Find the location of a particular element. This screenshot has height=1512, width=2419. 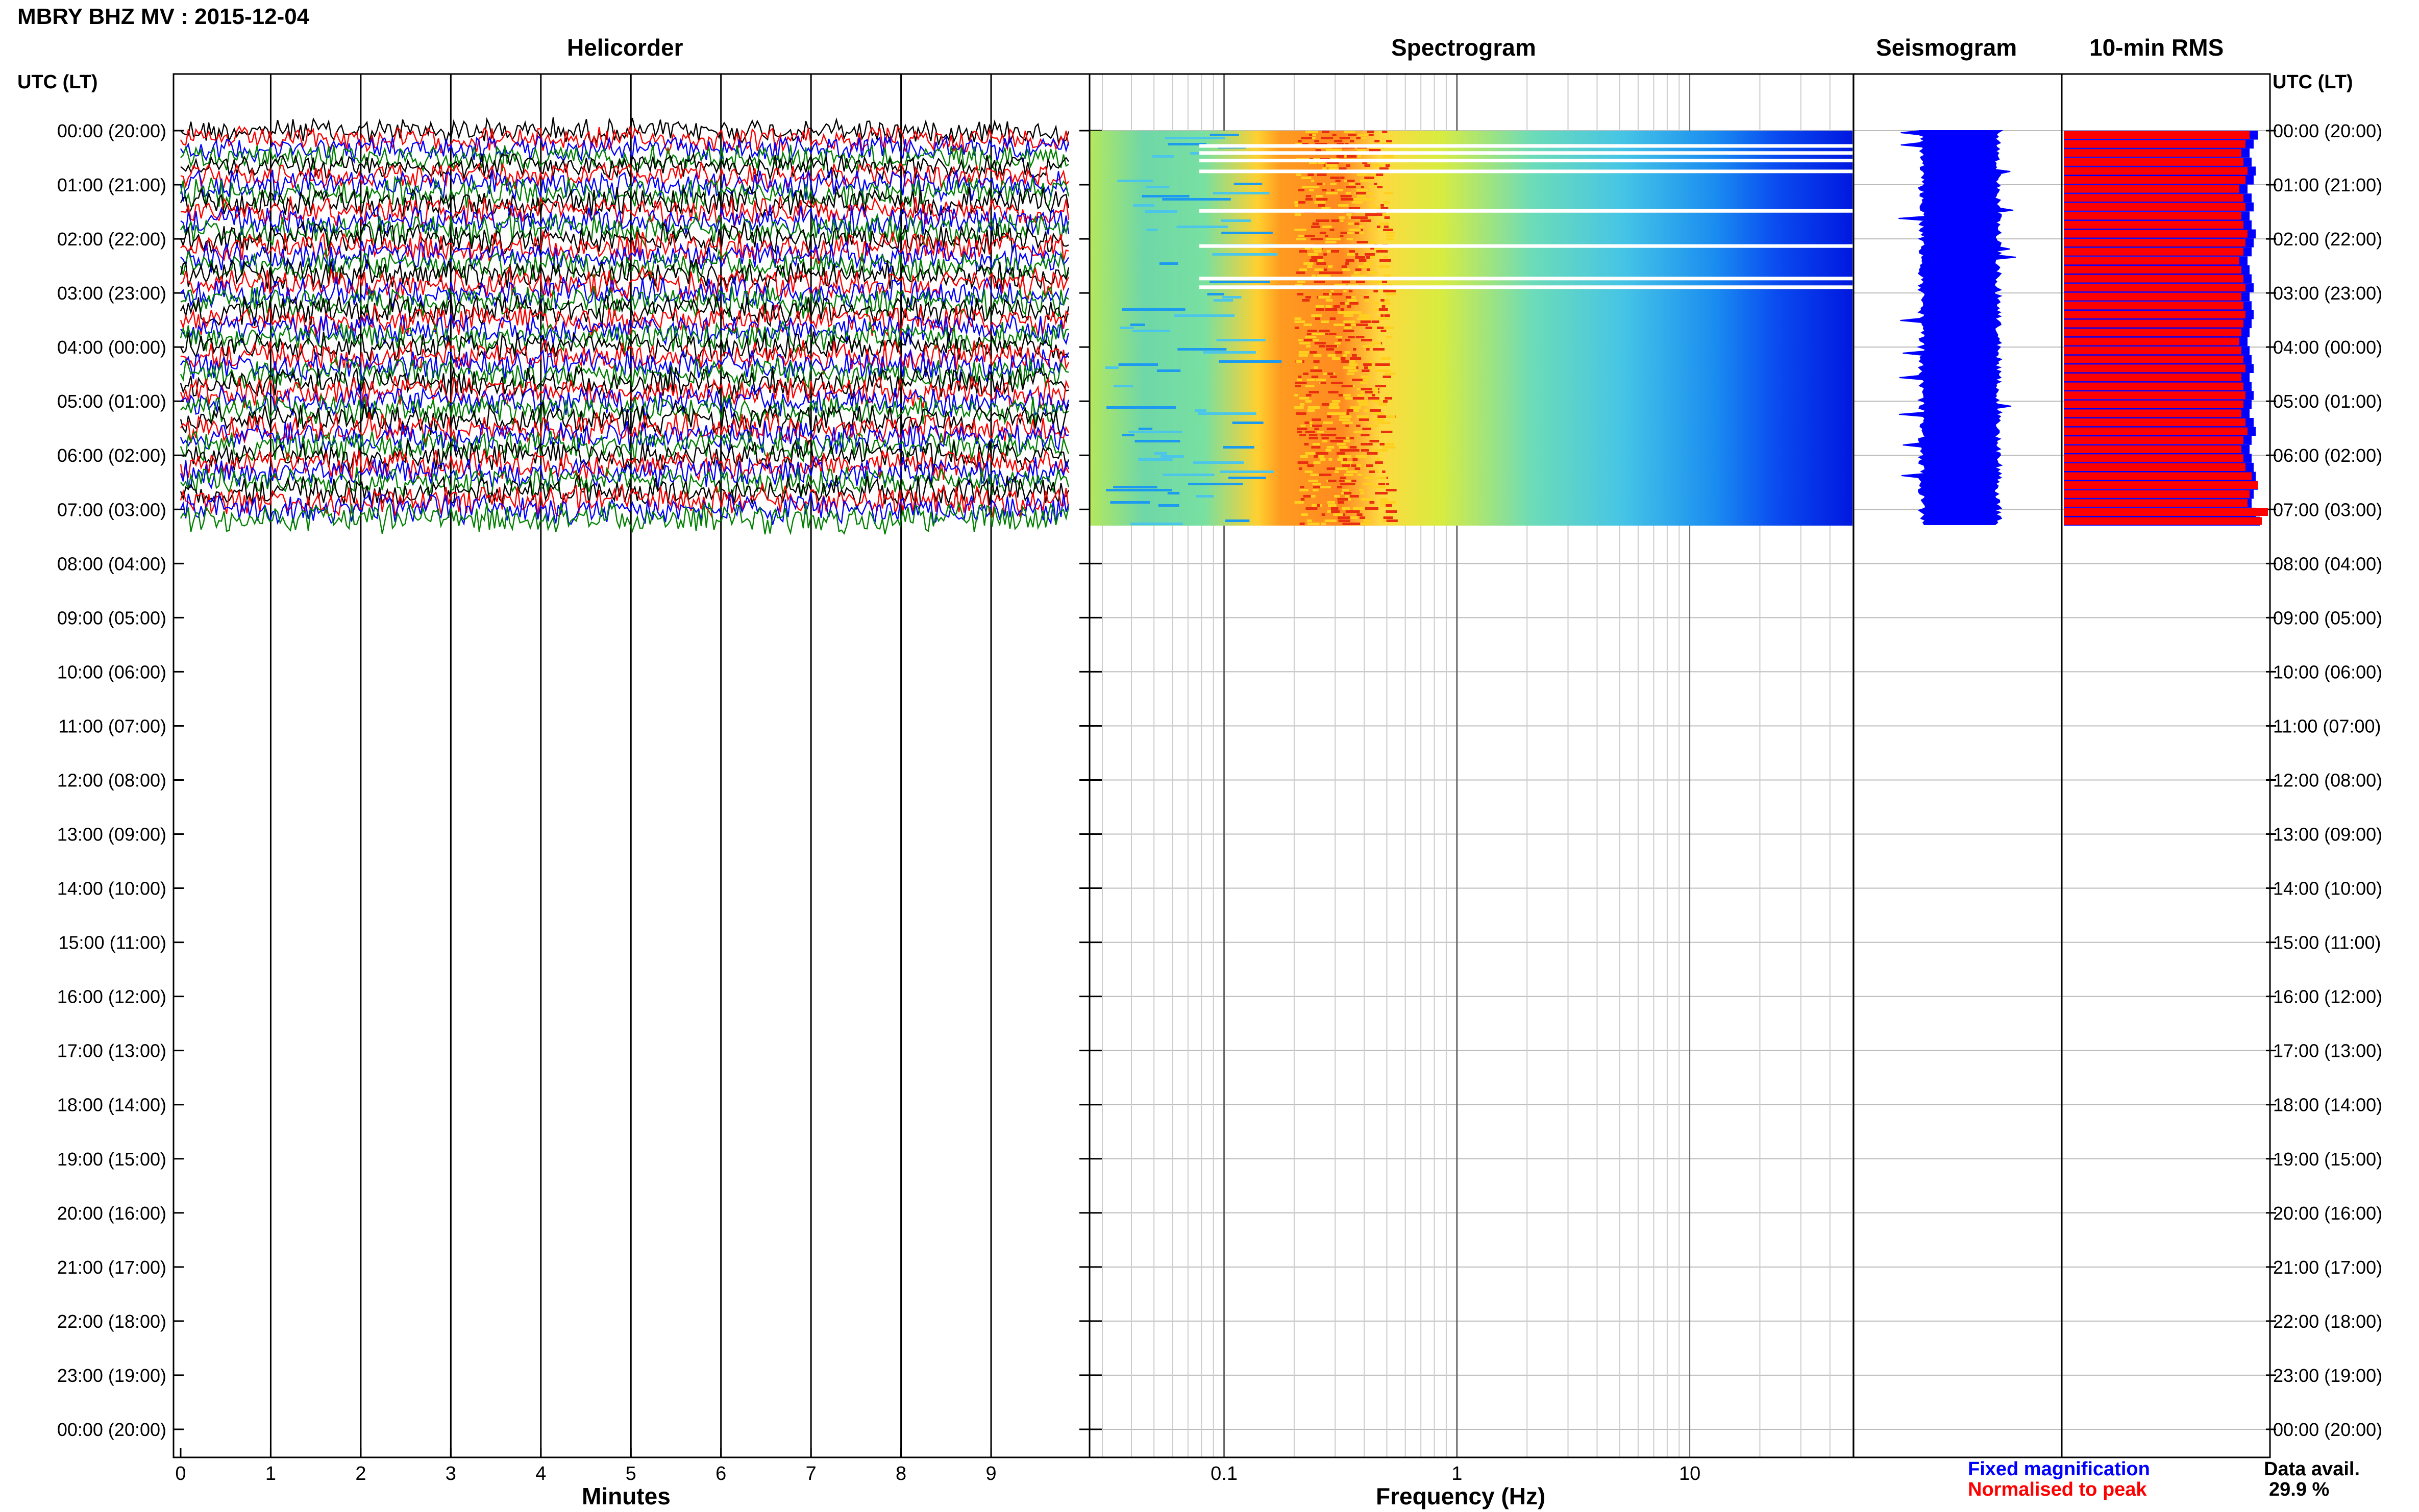

time-label-left: 23:00 (19:00) is located at coordinates (111, 1375).